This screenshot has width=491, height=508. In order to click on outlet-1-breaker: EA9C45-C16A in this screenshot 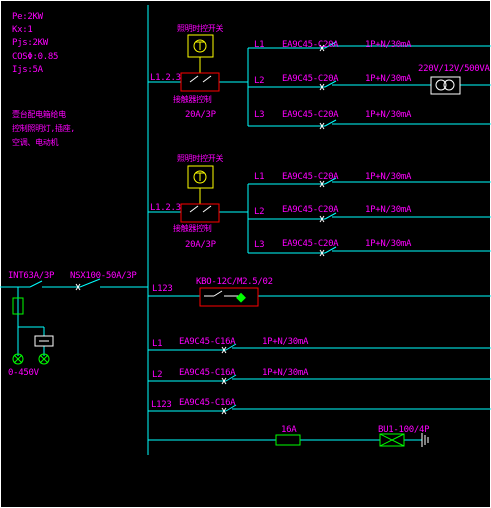, I will do `click(207, 342)`.